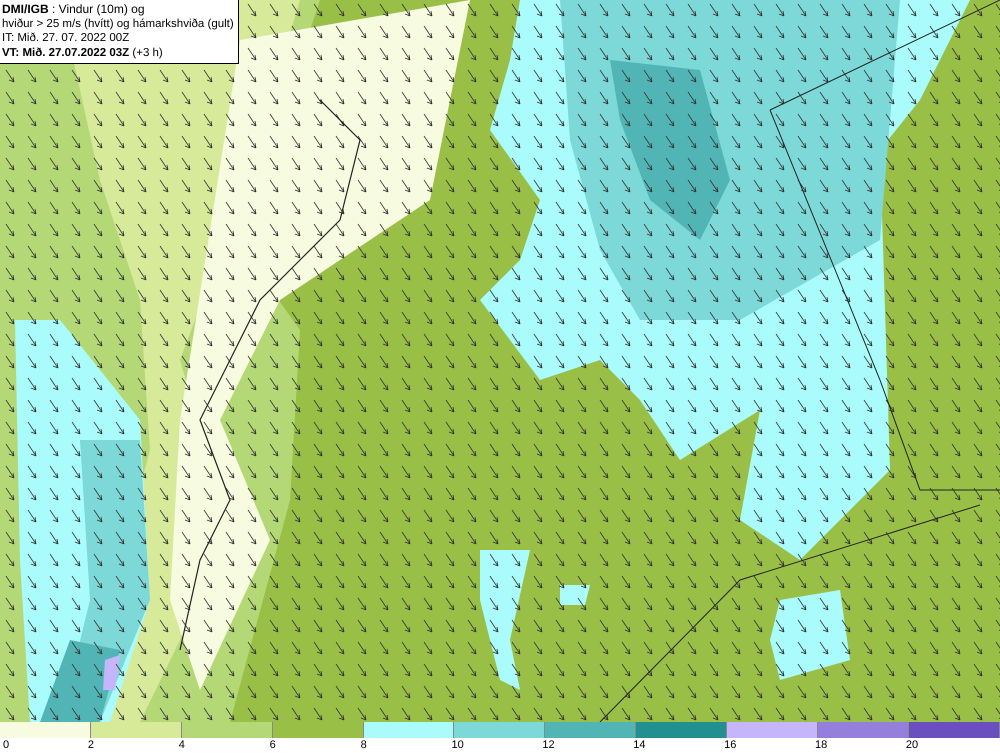 Image resolution: width=1000 pixels, height=753 pixels. Describe the element at coordinates (821, 745) in the screenshot. I see `legend-tick-label: 18` at that location.